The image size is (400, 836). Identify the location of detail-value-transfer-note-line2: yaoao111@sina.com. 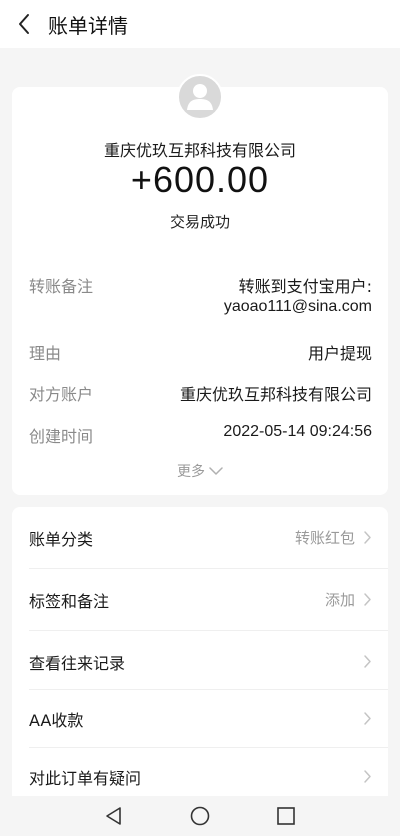
(297, 306).